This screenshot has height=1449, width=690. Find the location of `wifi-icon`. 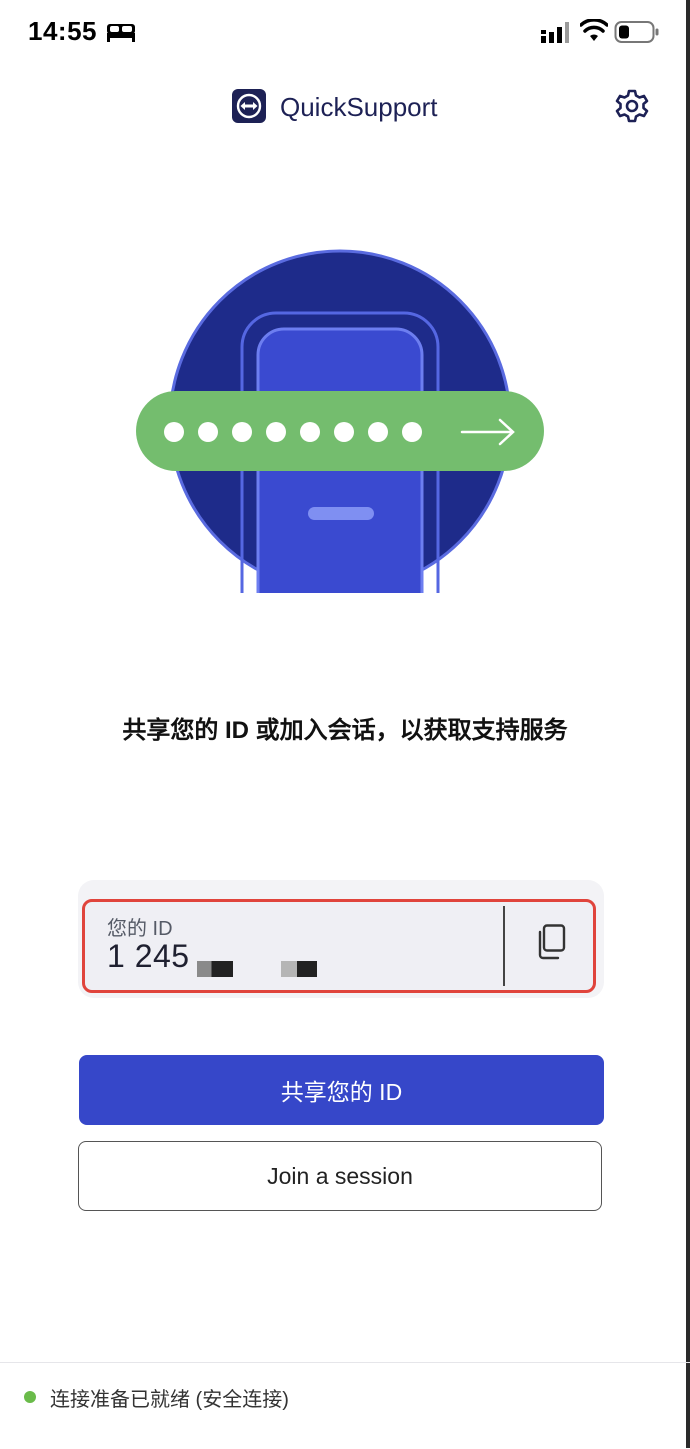

wifi-icon is located at coordinates (594, 30).